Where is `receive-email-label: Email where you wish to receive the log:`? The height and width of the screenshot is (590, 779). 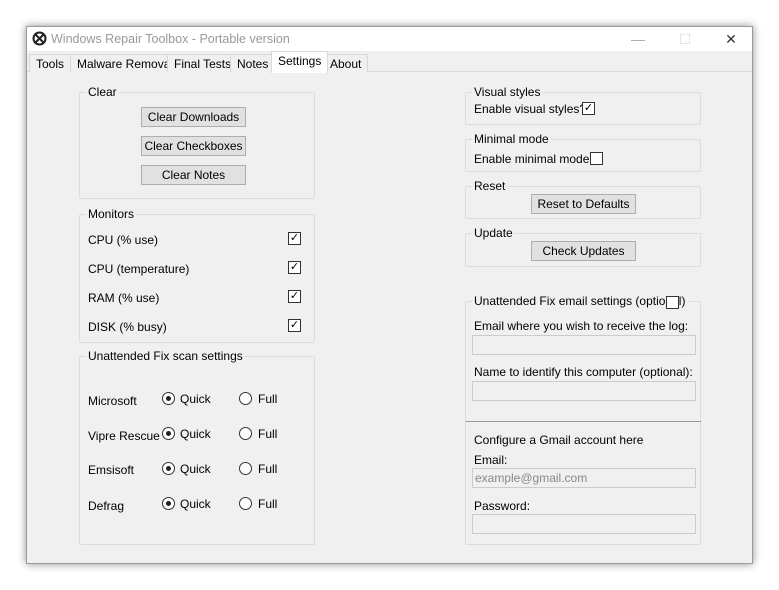
receive-email-label: Email where you wish to receive the log: is located at coordinates (581, 326).